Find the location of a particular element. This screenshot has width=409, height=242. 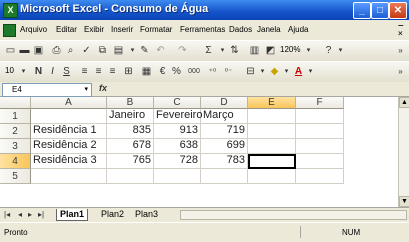

copy-icon: ⧉ is located at coordinates (102, 50).